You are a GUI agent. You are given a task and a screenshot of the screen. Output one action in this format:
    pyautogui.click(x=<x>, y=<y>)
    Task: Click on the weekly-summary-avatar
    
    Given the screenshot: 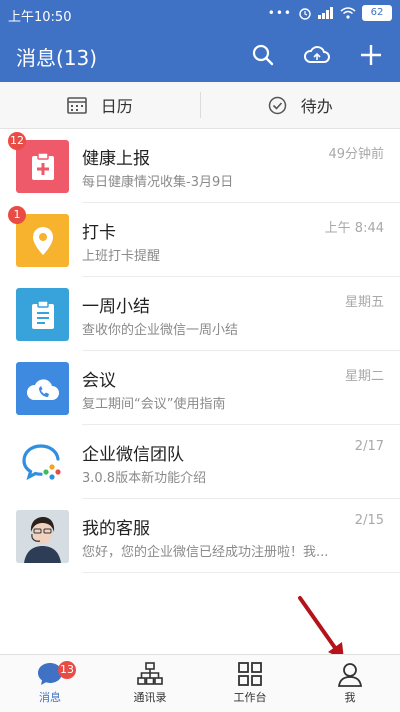 What is the action you would take?
    pyautogui.click(x=42, y=314)
    